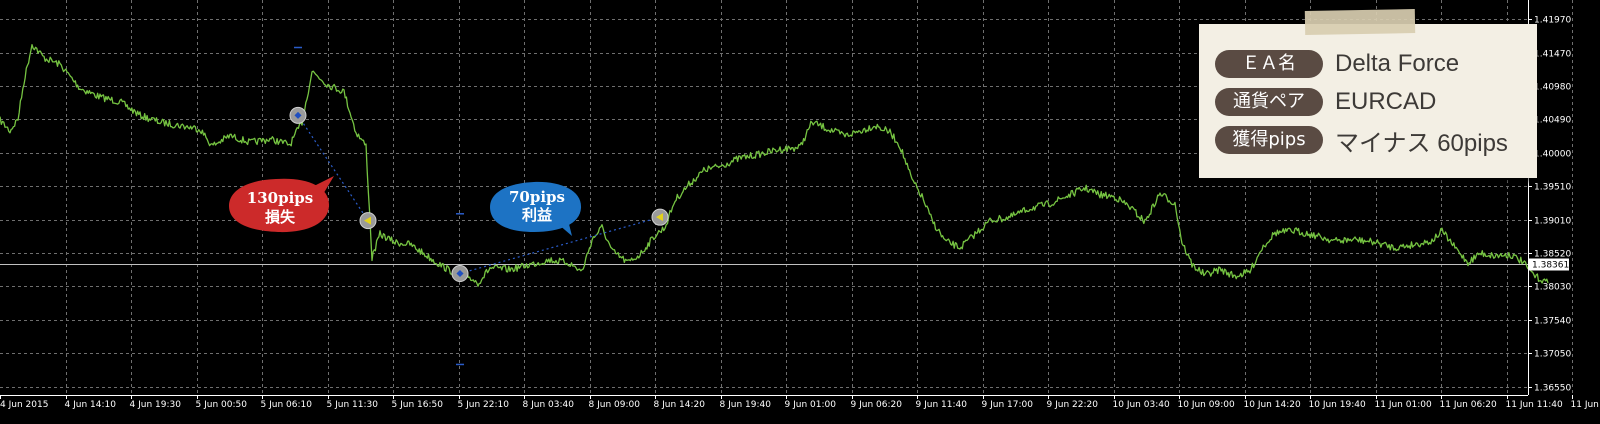 Image resolution: width=1600 pixels, height=424 pixels. I want to click on y-tick-label: 1.36550, so click(1552, 389).